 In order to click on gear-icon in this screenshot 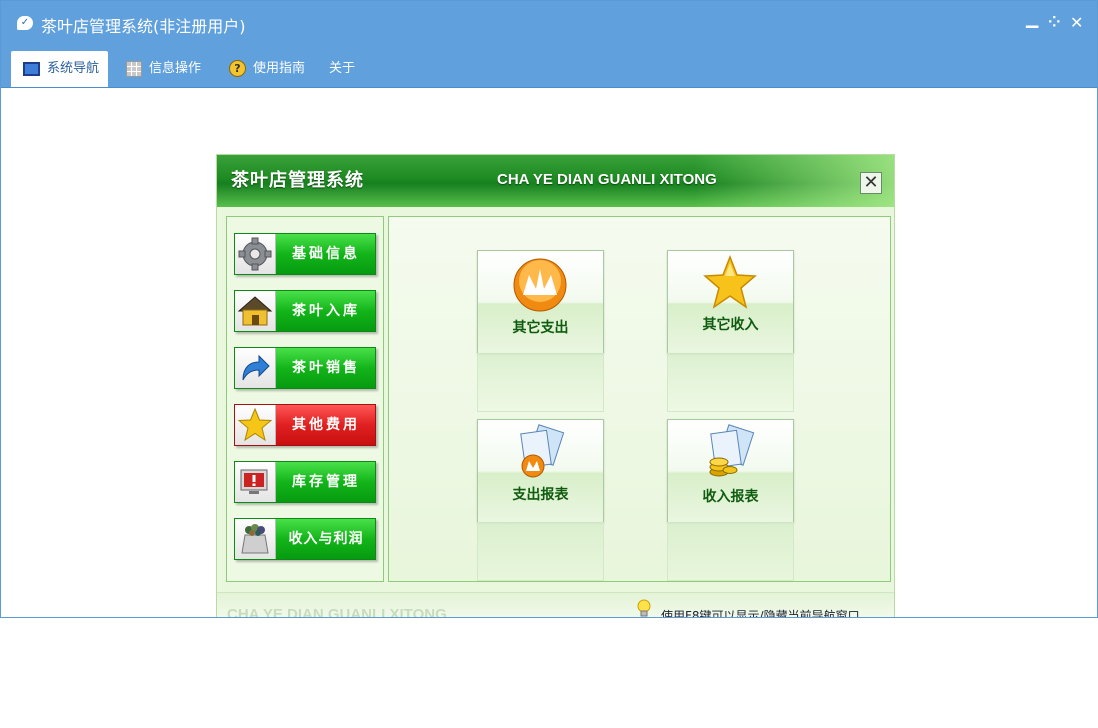, I will do `click(255, 254)`.